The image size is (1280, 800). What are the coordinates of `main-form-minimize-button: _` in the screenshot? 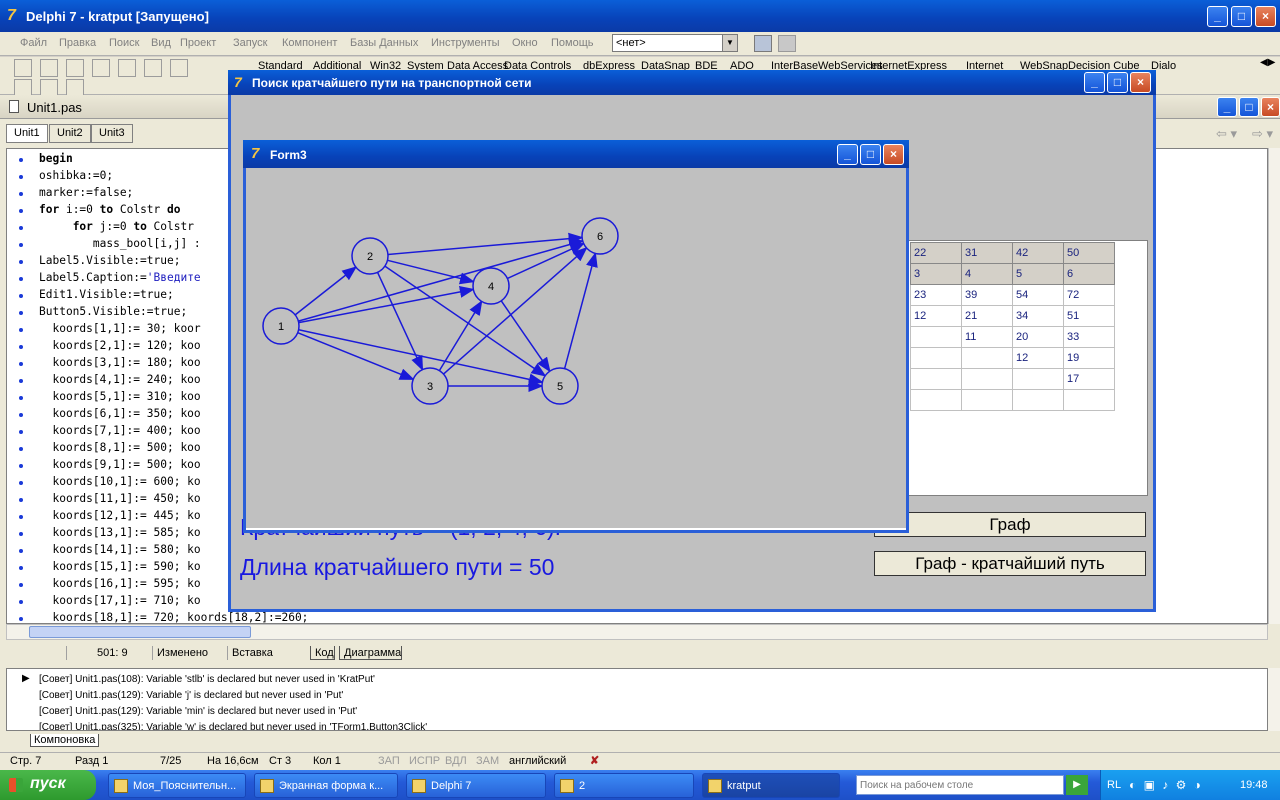 It's located at (1094, 82).